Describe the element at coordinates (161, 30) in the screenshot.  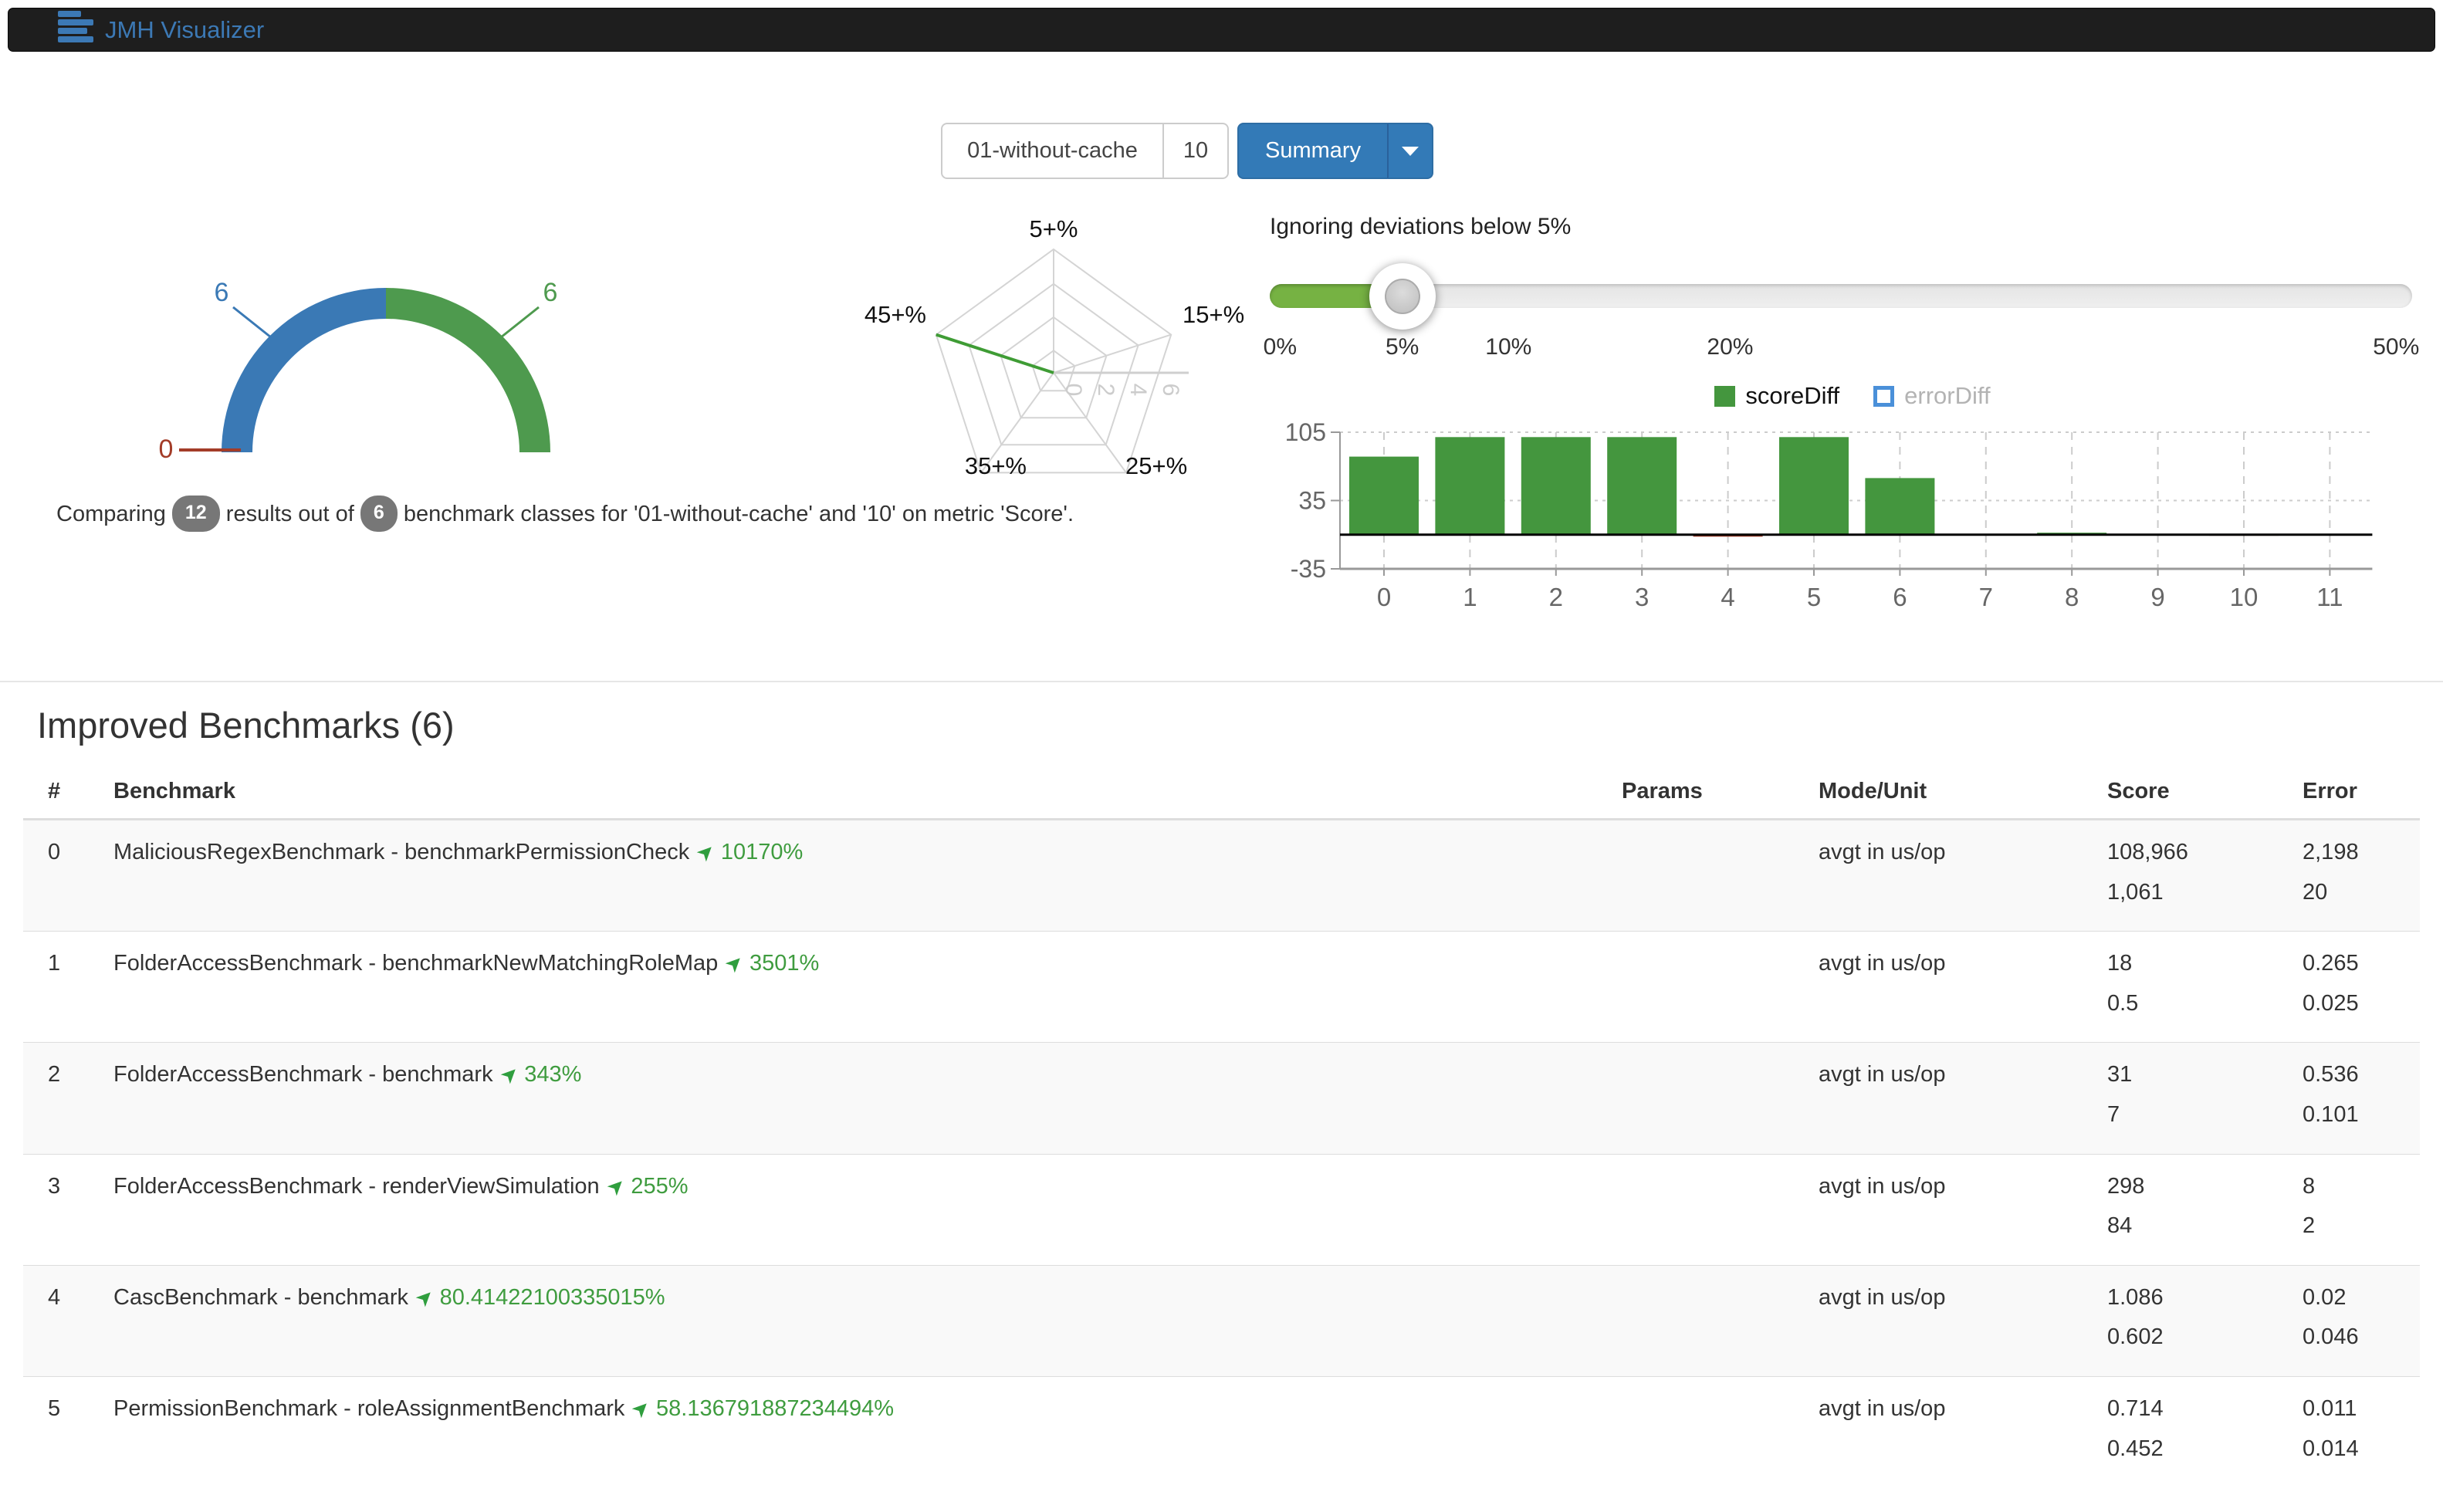
I see `brand-link: JMH Visualizer` at that location.